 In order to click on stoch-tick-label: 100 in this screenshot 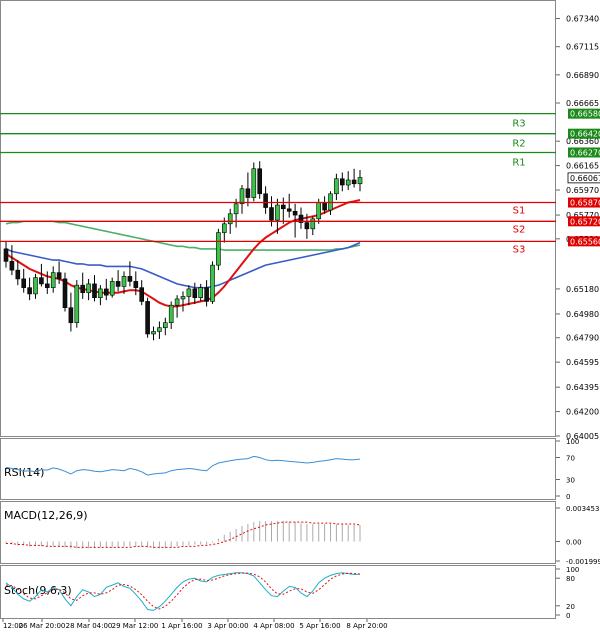, I will do `click(572, 570)`.